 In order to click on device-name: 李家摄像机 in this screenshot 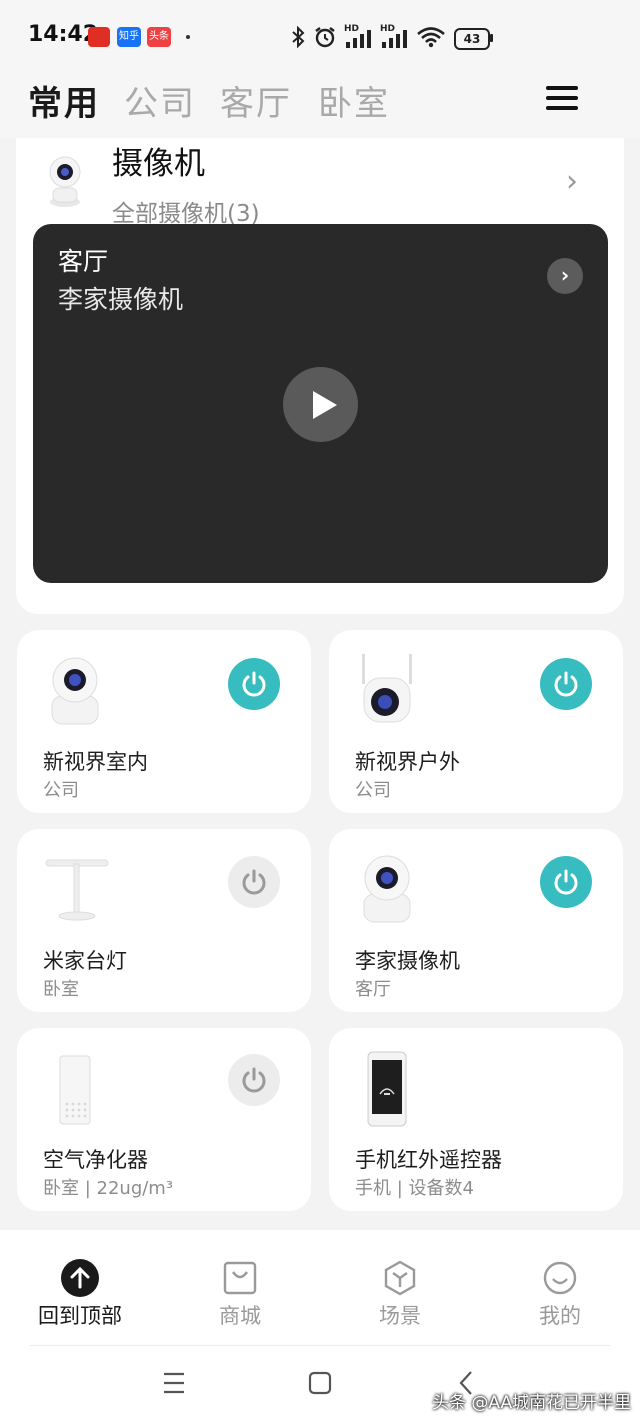, I will do `click(407, 961)`.